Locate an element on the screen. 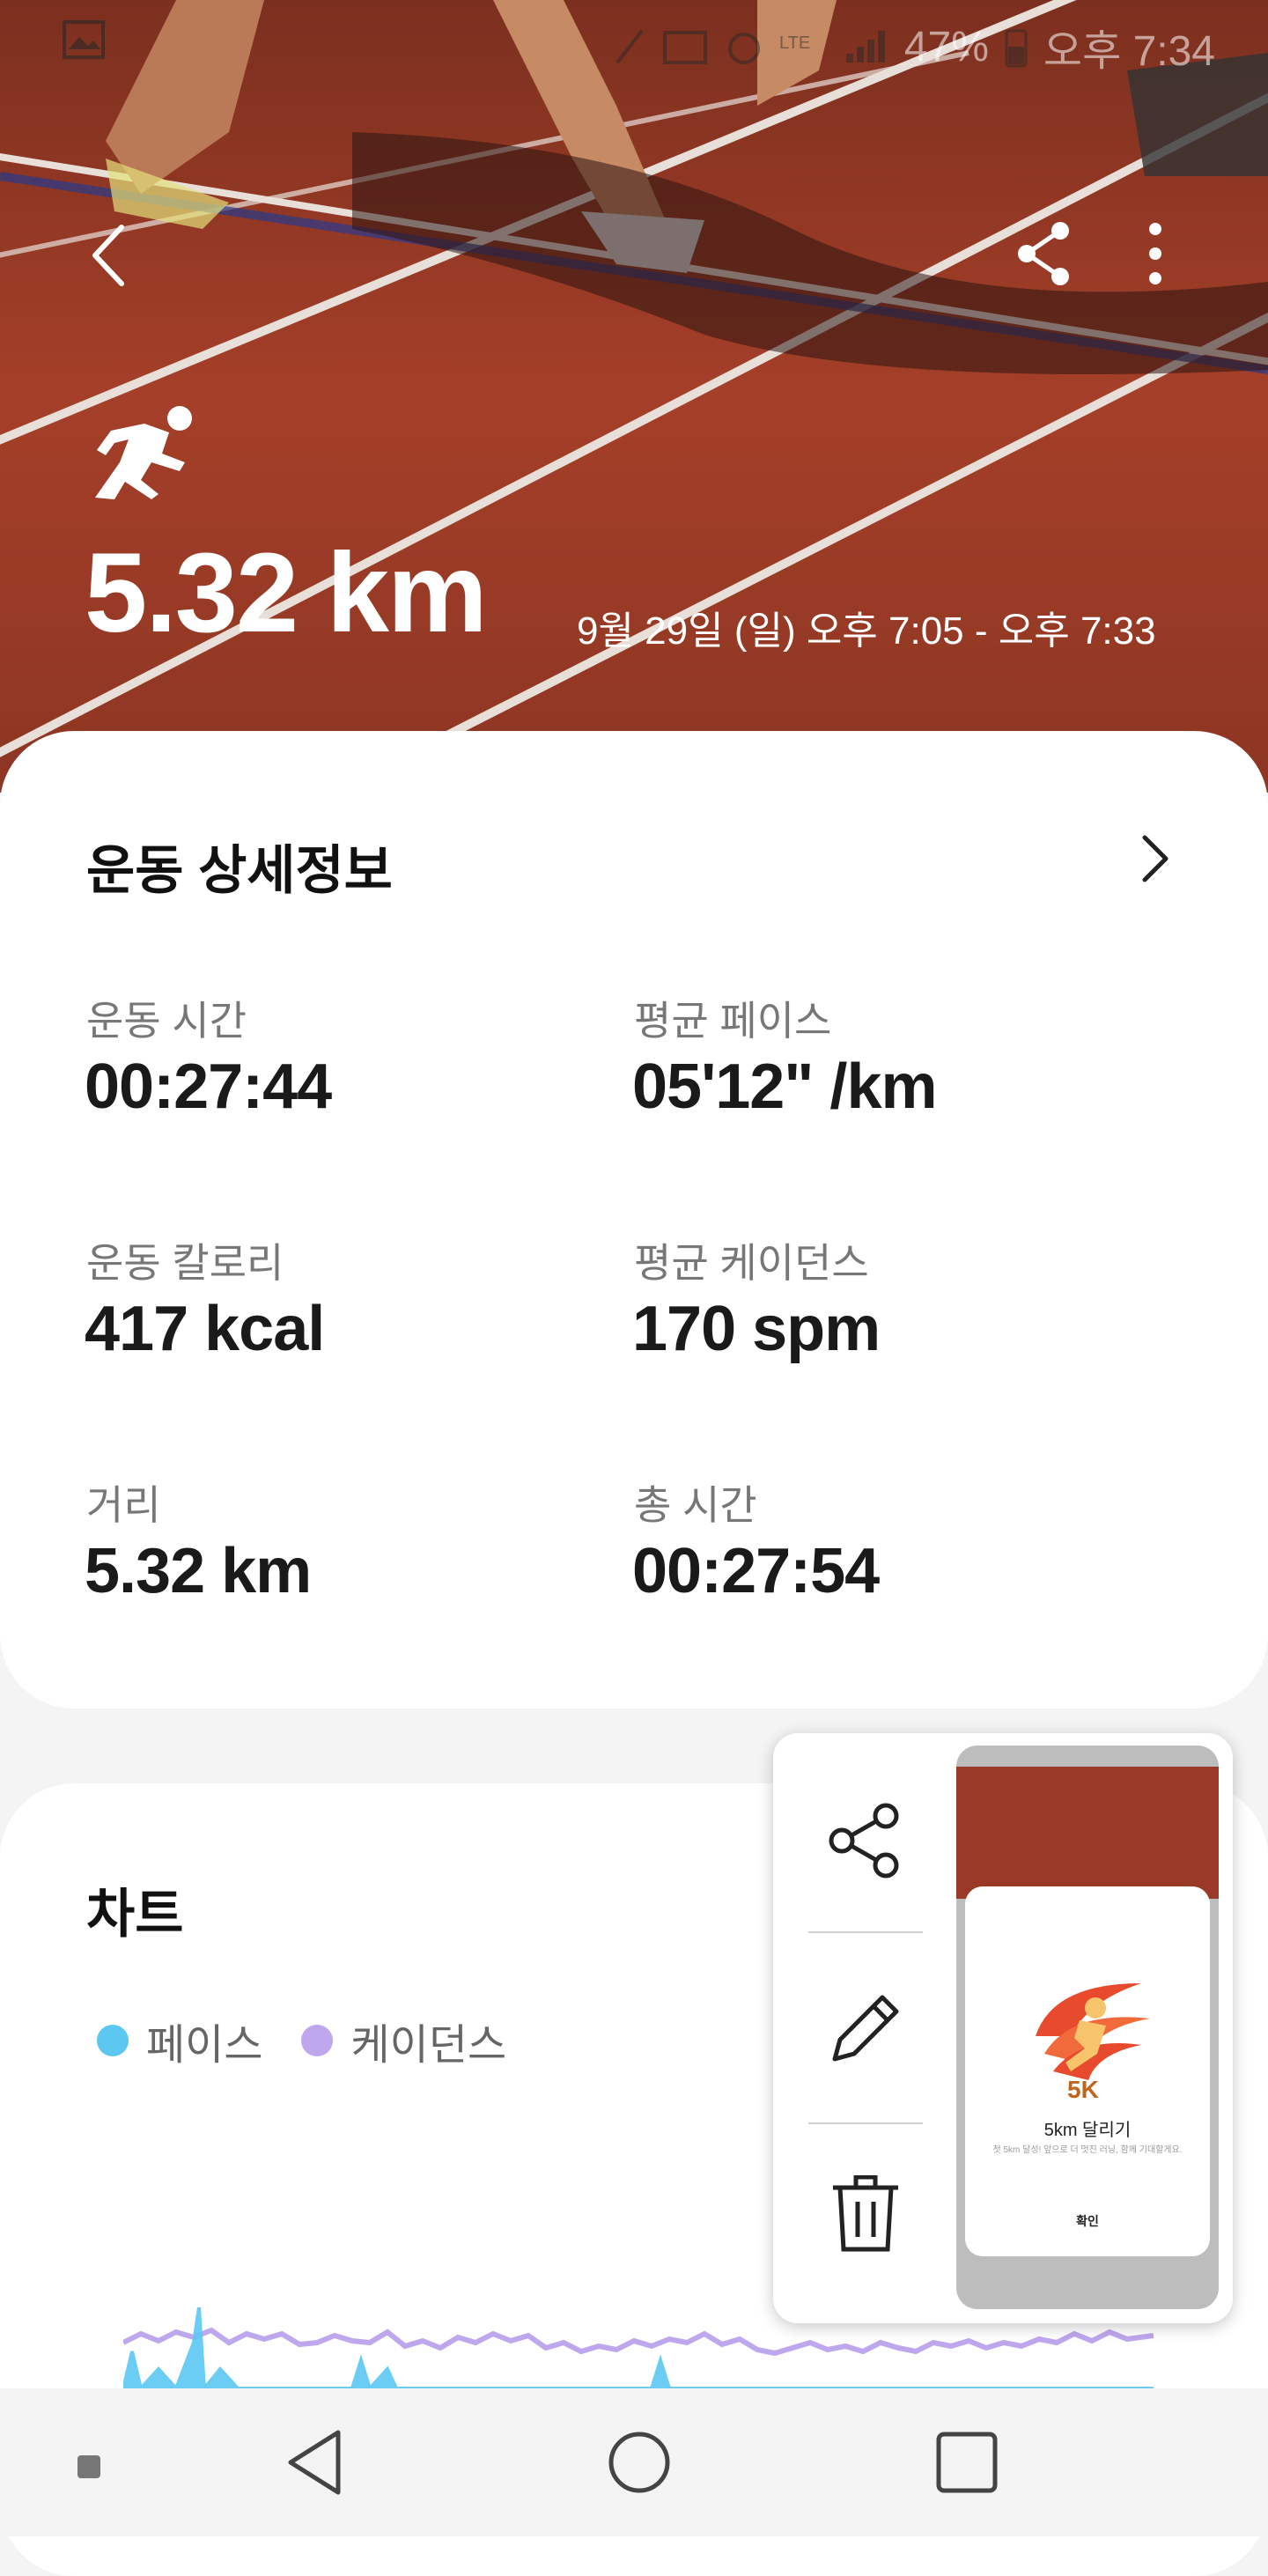 This screenshot has width=1268, height=2576. preview-confirm: 확인 is located at coordinates (1087, 2221).